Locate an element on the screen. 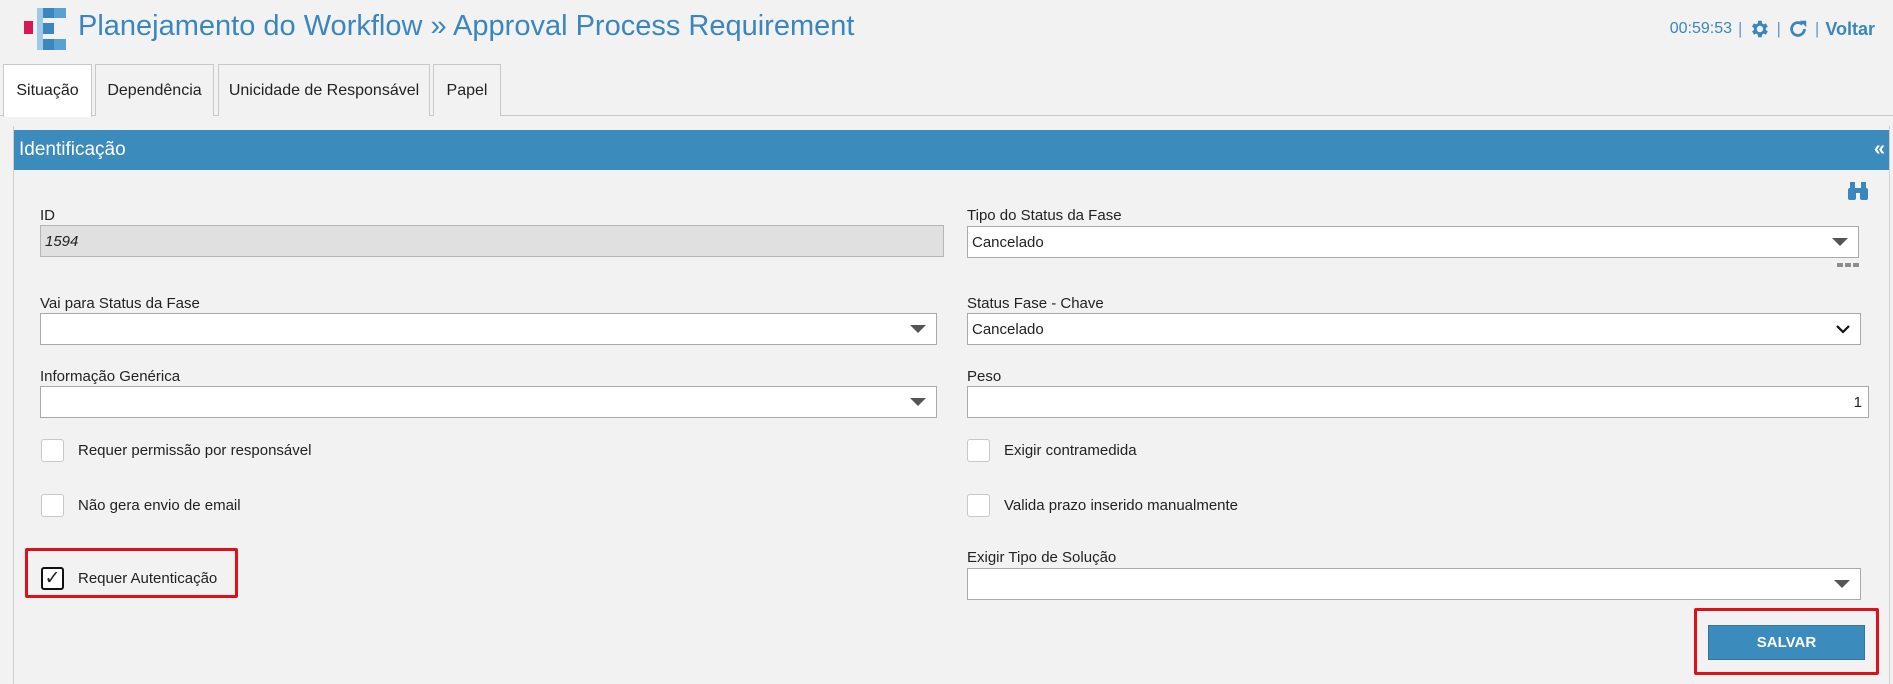  exigir-contramedida-checkbox is located at coordinates (978, 450).